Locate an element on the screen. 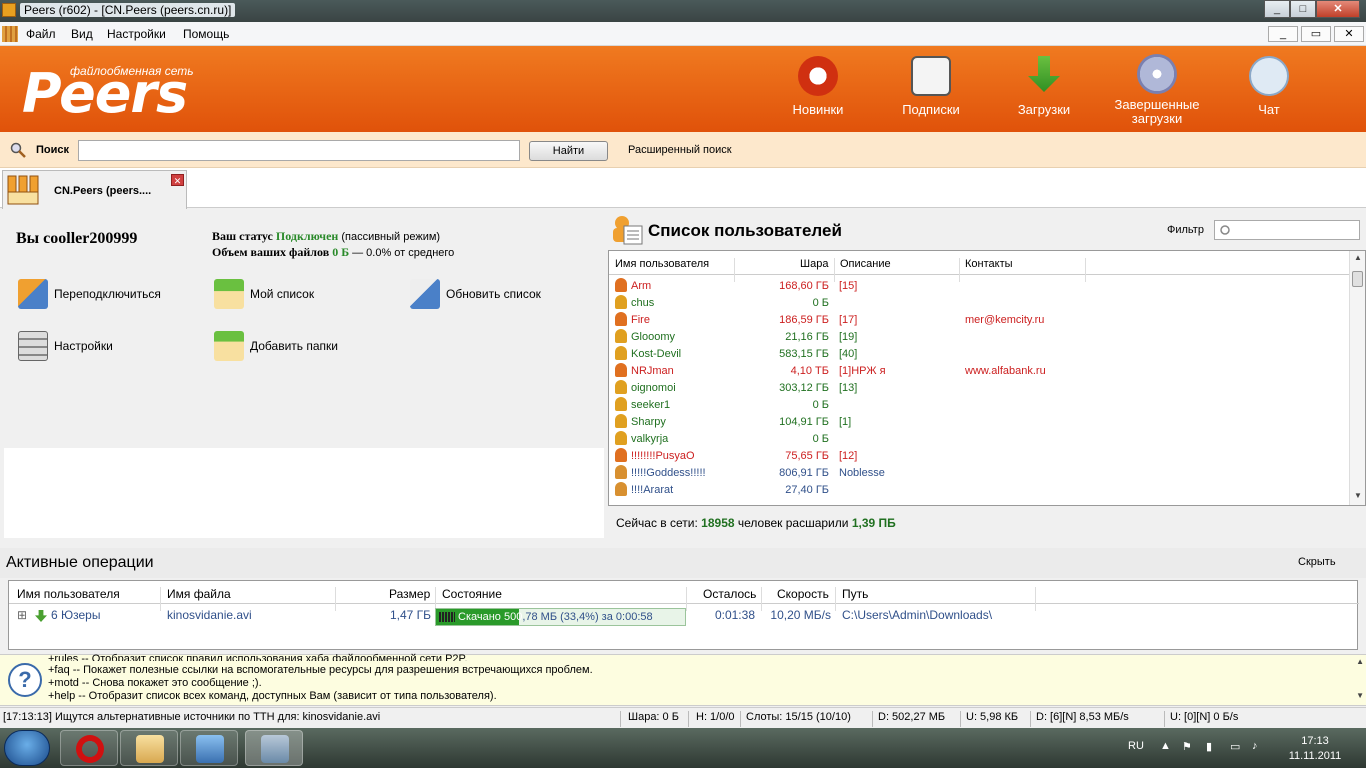 The width and height of the screenshot is (1366, 768). status-separator is located at coordinates (620, 719).